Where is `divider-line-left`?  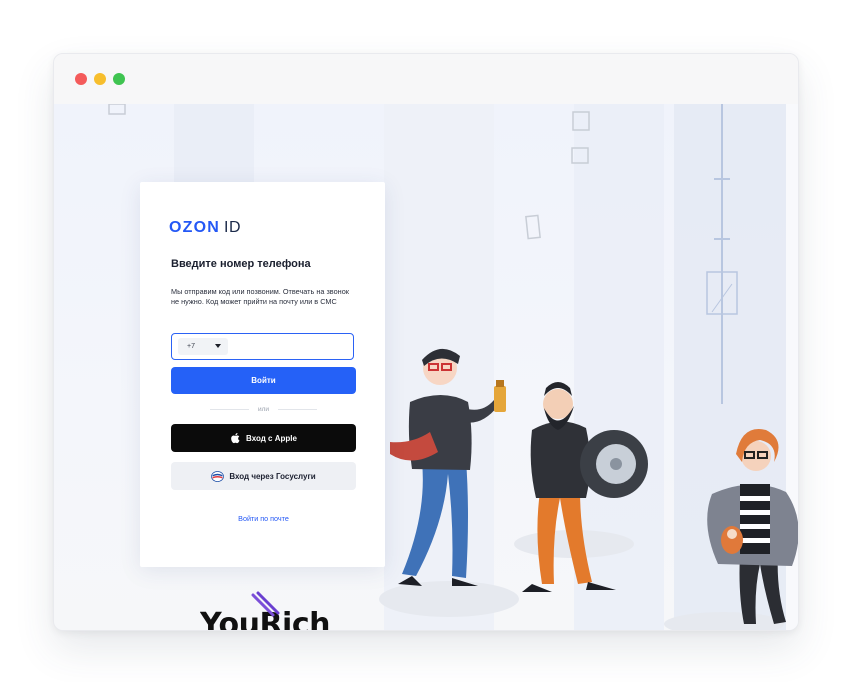 divider-line-left is located at coordinates (229, 409).